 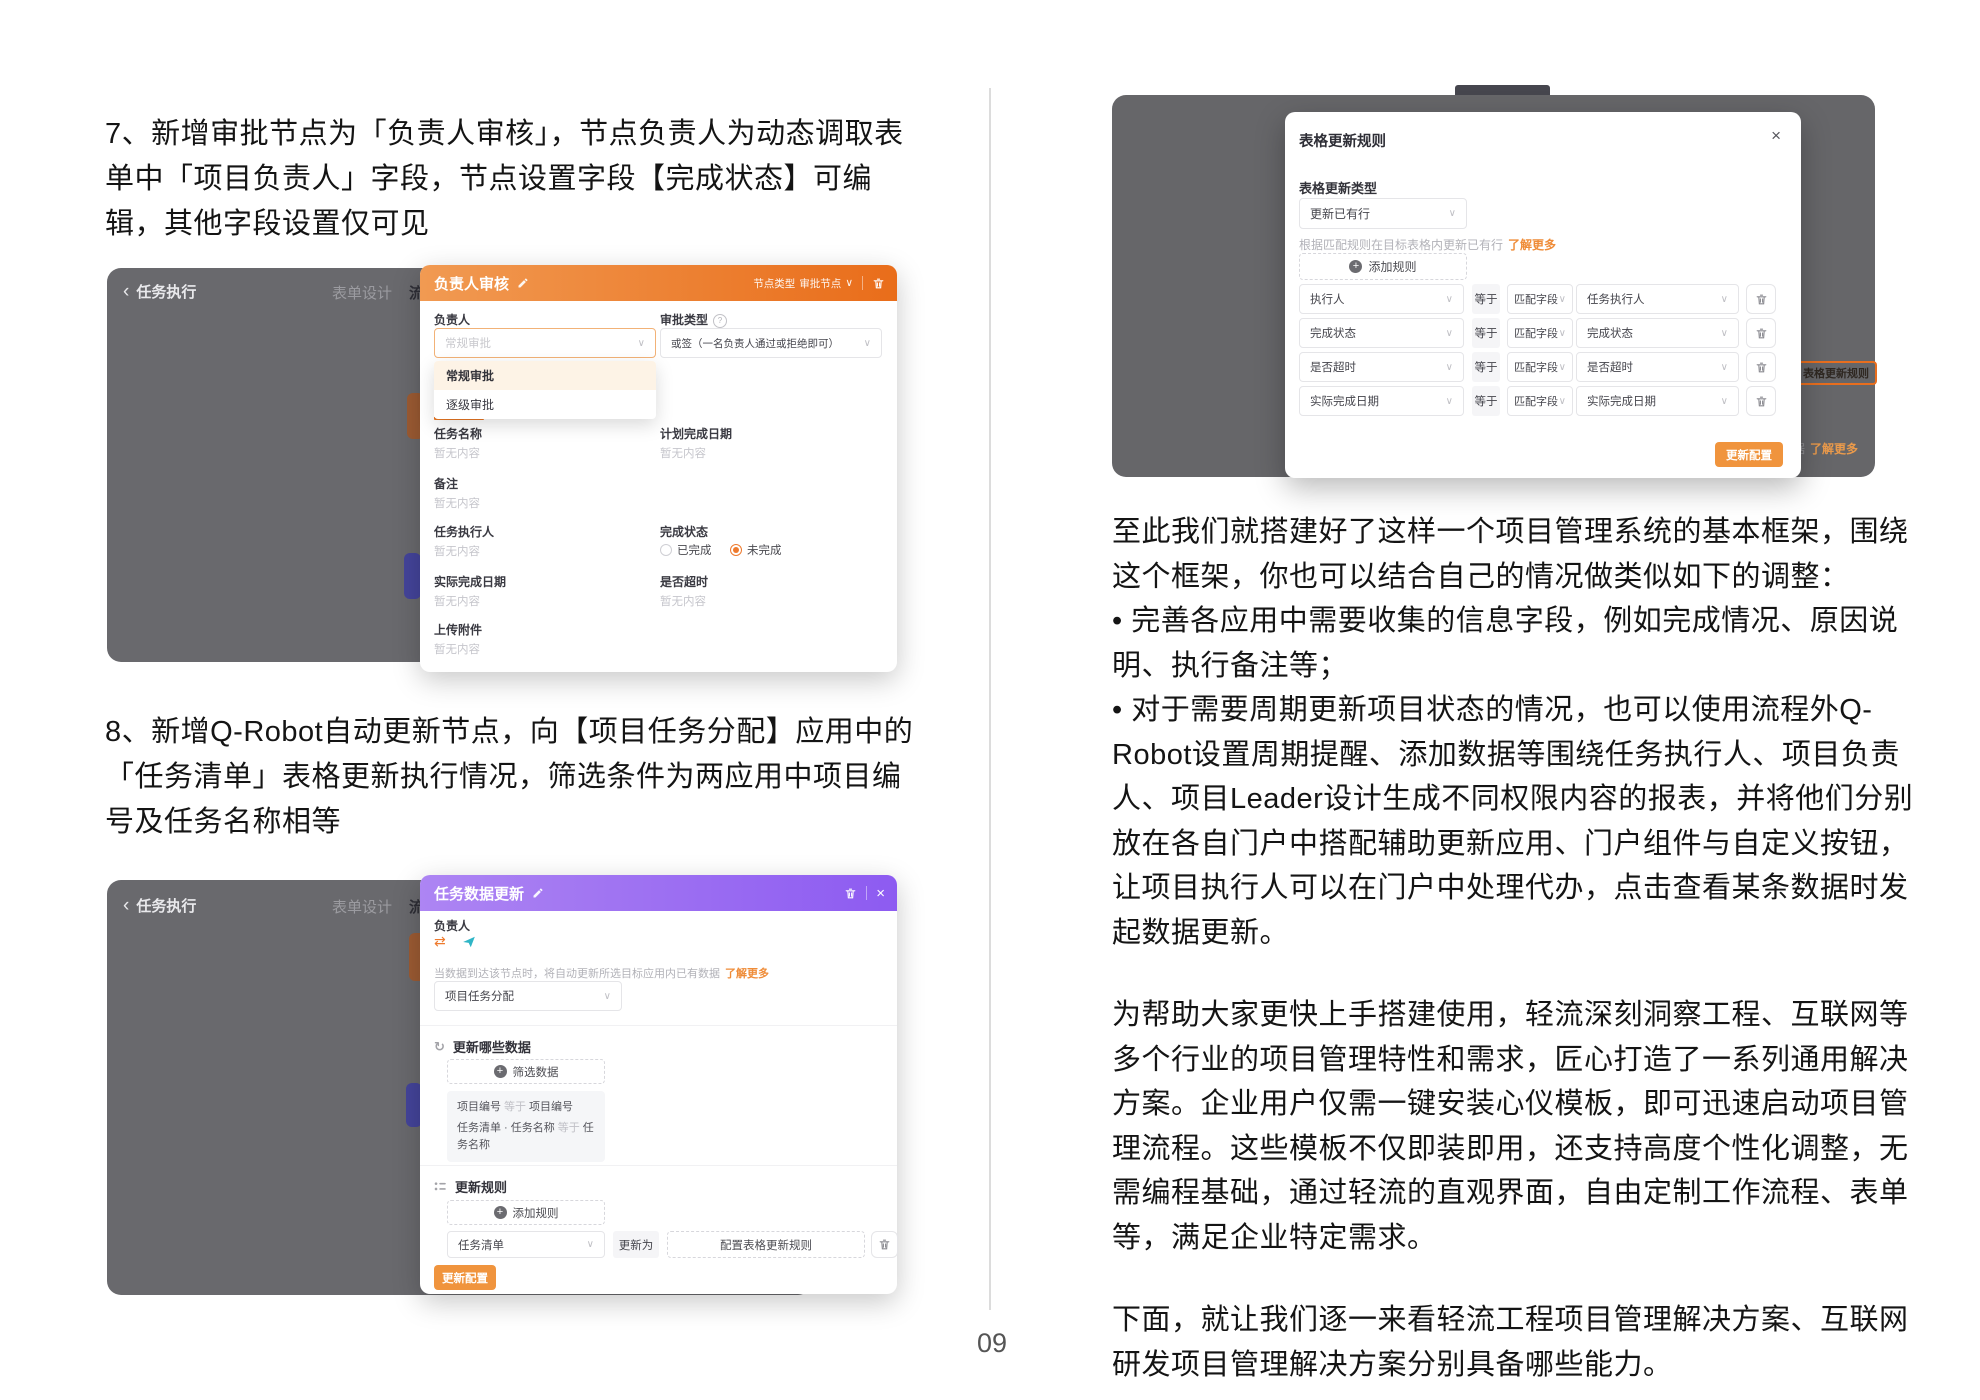 I want to click on node-type-select: 节点类型 审批节点 ∨, so click(x=803, y=283).